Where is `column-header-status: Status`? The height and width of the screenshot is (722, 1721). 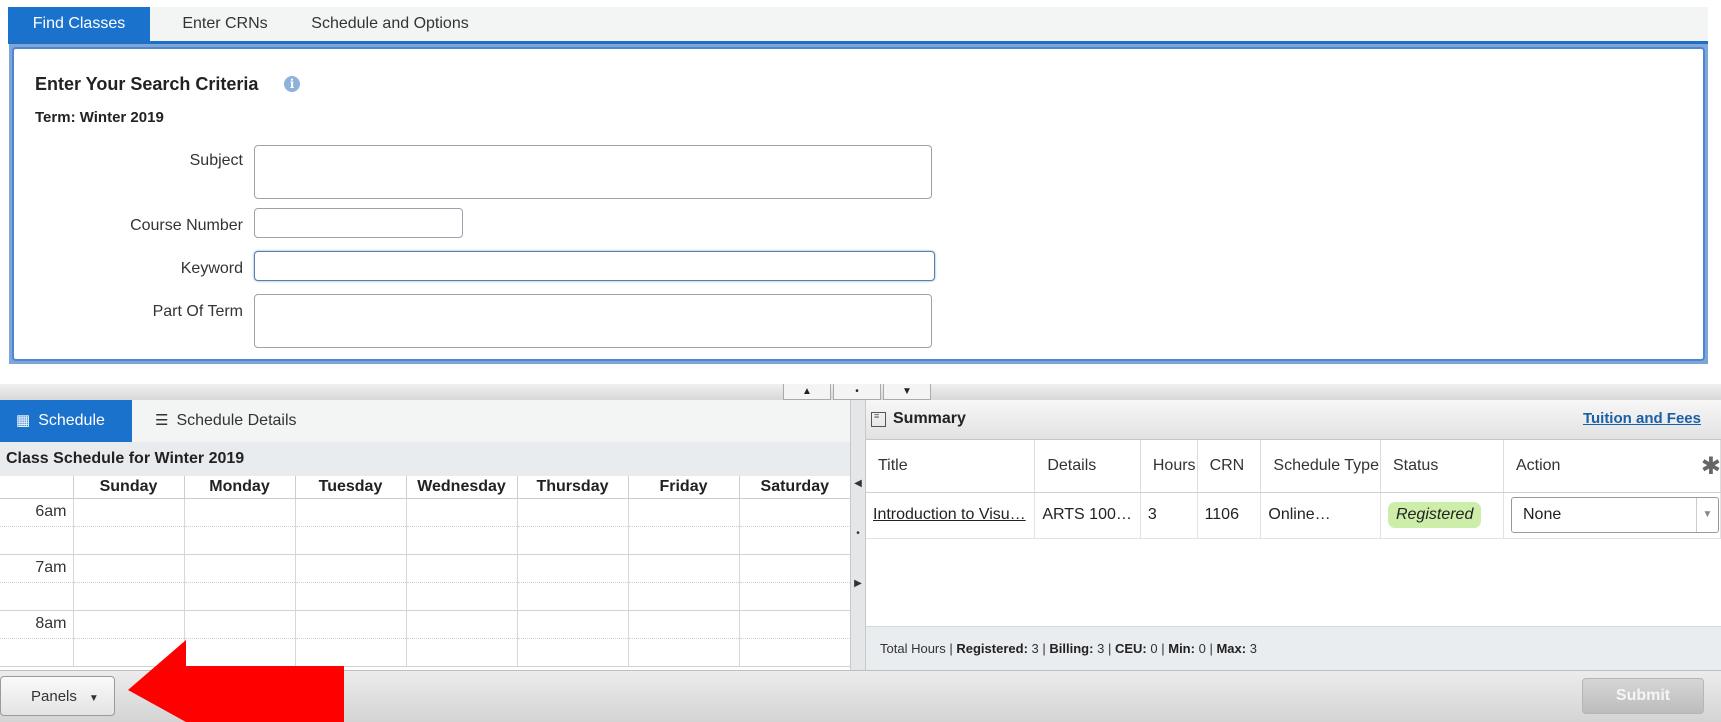 column-header-status: Status is located at coordinates (1442, 466).